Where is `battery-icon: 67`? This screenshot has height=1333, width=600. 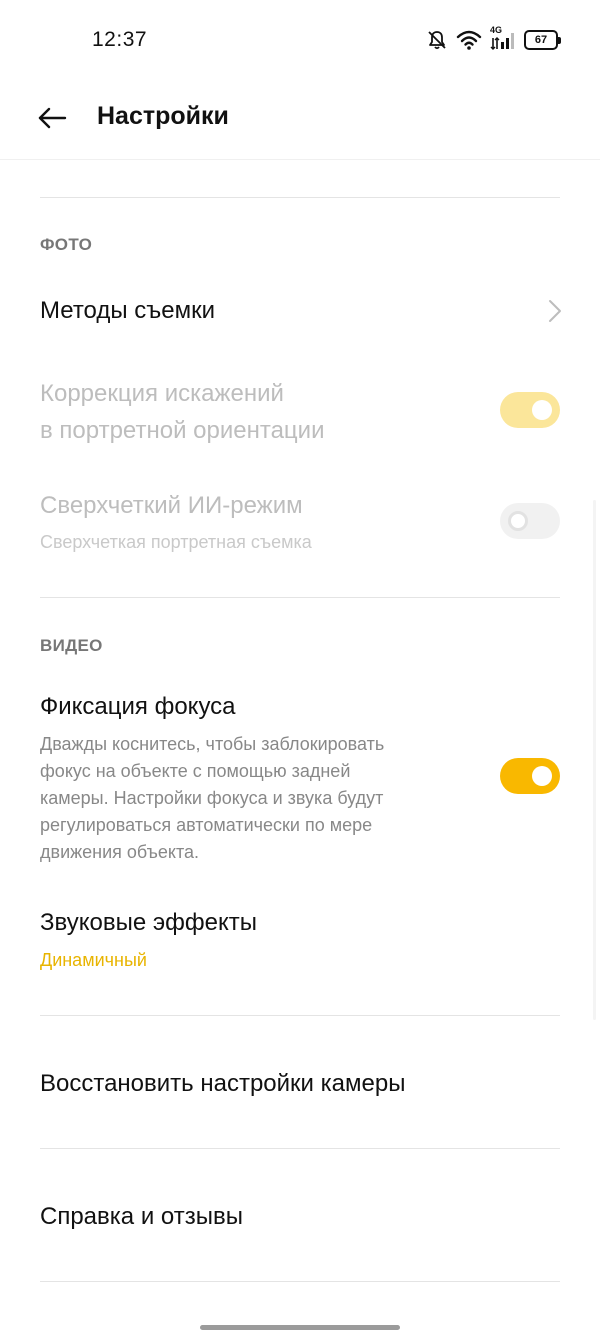
battery-icon: 67 is located at coordinates (542, 40).